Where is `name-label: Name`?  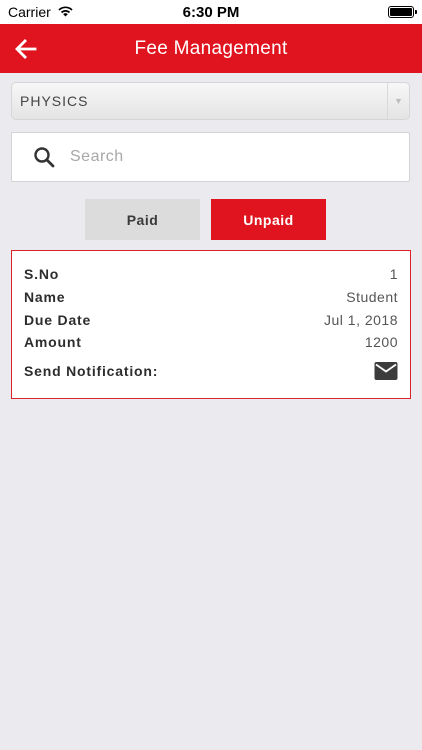
name-label: Name is located at coordinates (45, 297).